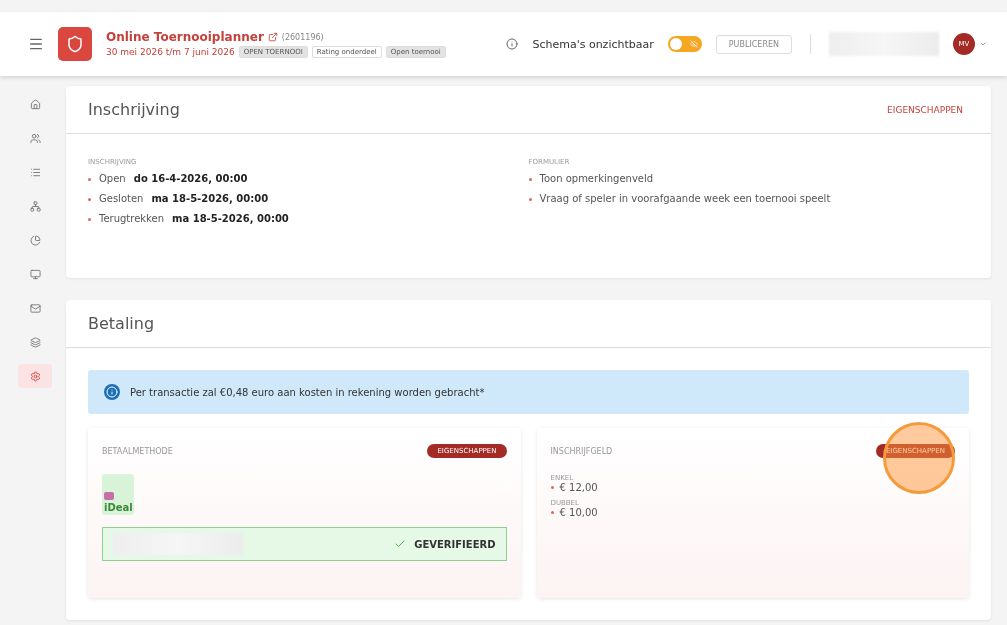 This screenshot has height=625, width=1007. I want to click on home-icon, so click(35, 104).